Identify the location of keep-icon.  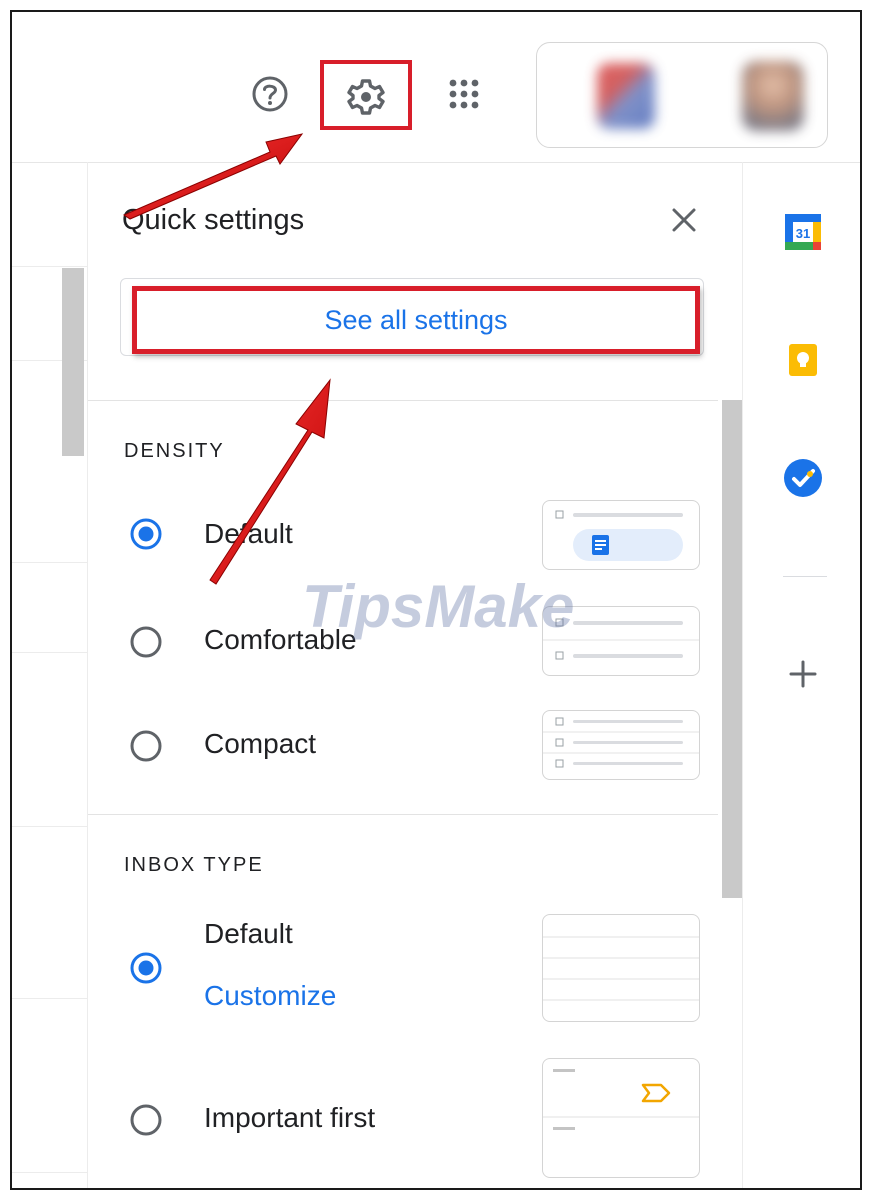
(803, 360).